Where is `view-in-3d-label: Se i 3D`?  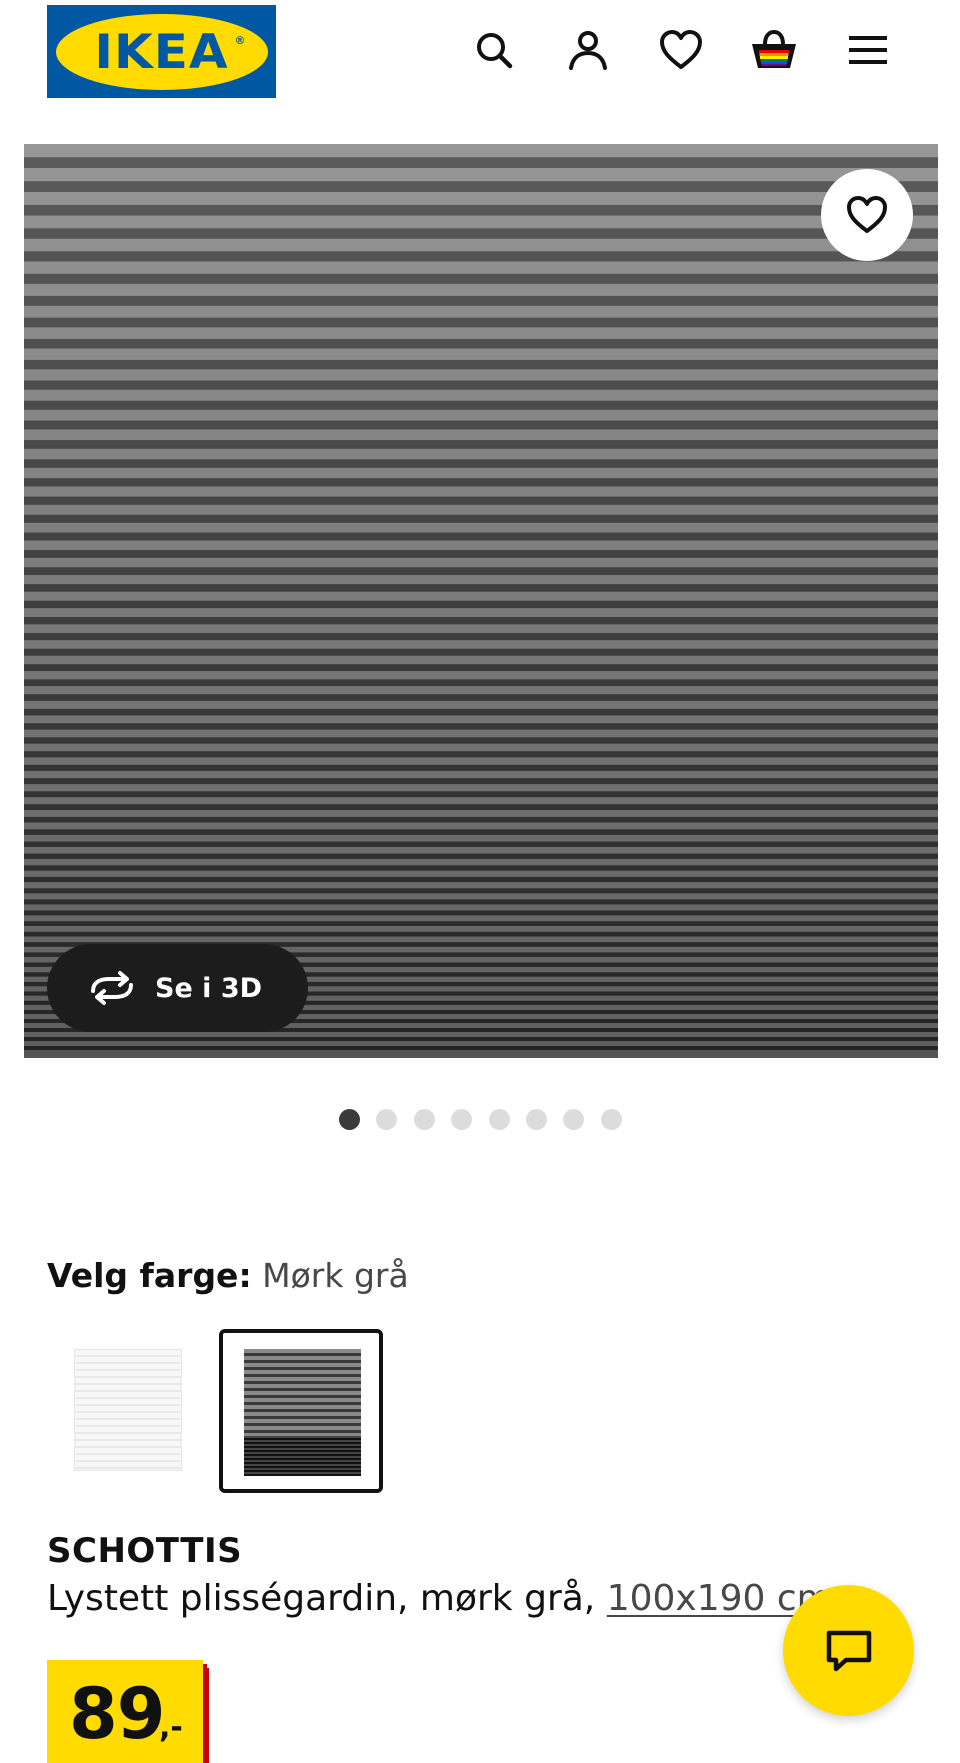
view-in-3d-label: Se i 3D is located at coordinates (209, 988).